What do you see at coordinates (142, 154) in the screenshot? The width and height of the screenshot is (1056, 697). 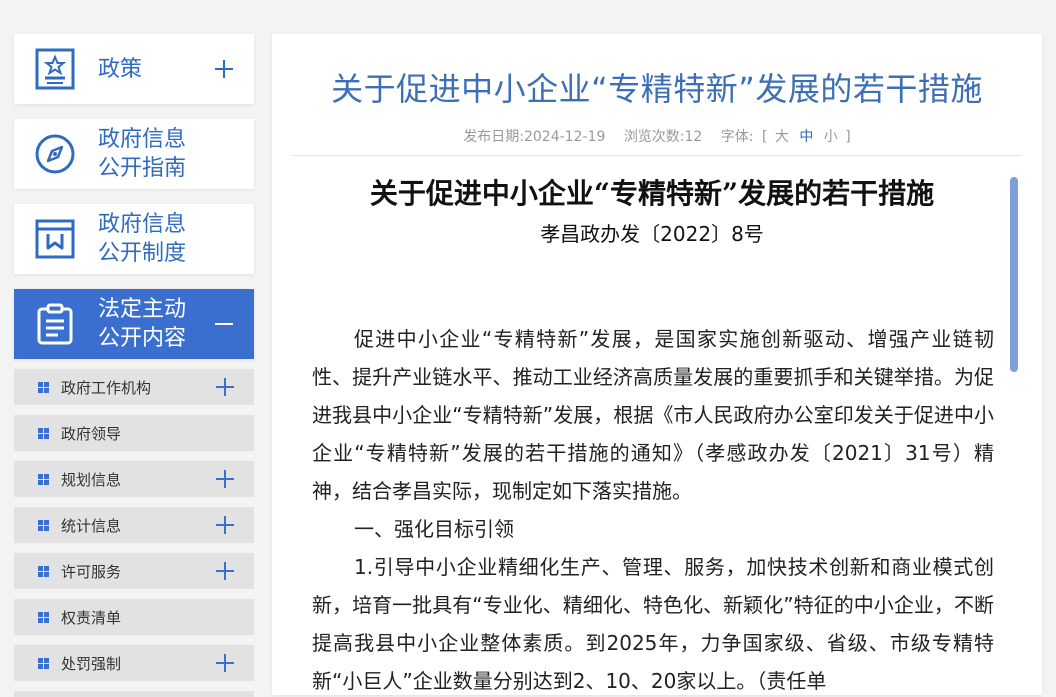 I see `sidebar-card-label: 政府信息 公开指南` at bounding box center [142, 154].